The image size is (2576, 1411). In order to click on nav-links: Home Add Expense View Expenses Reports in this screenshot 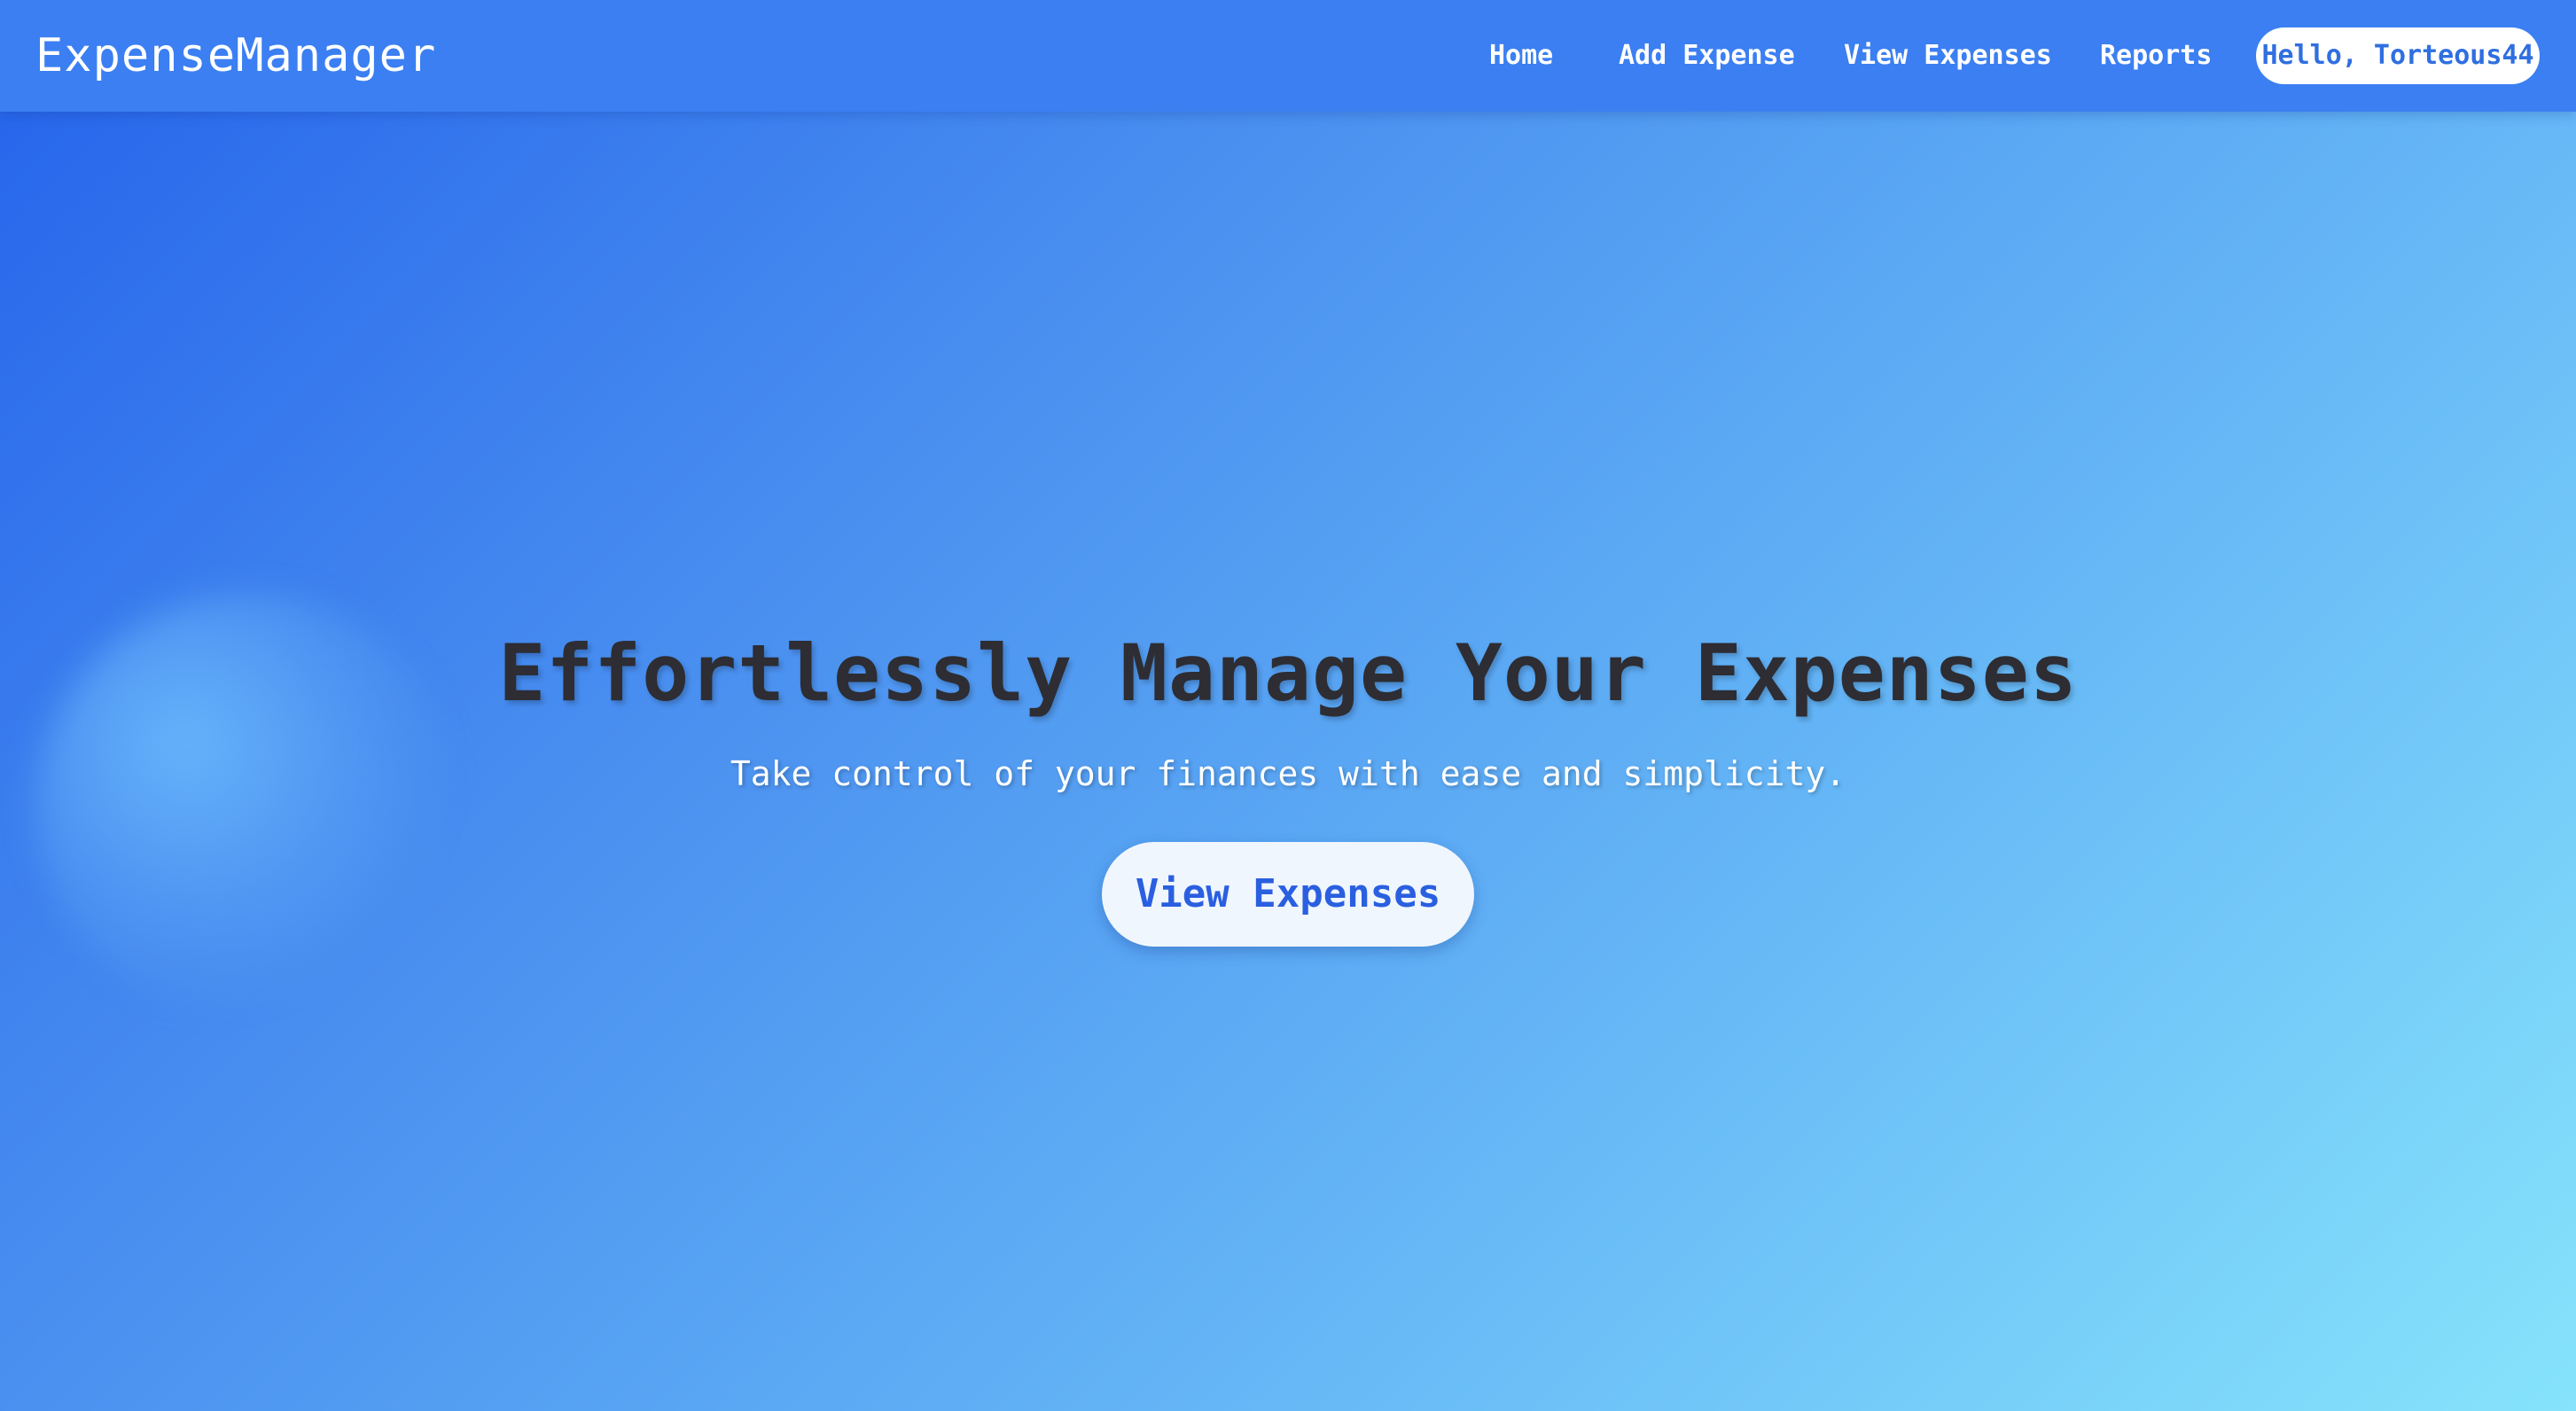, I will do `click(1288, 56)`.